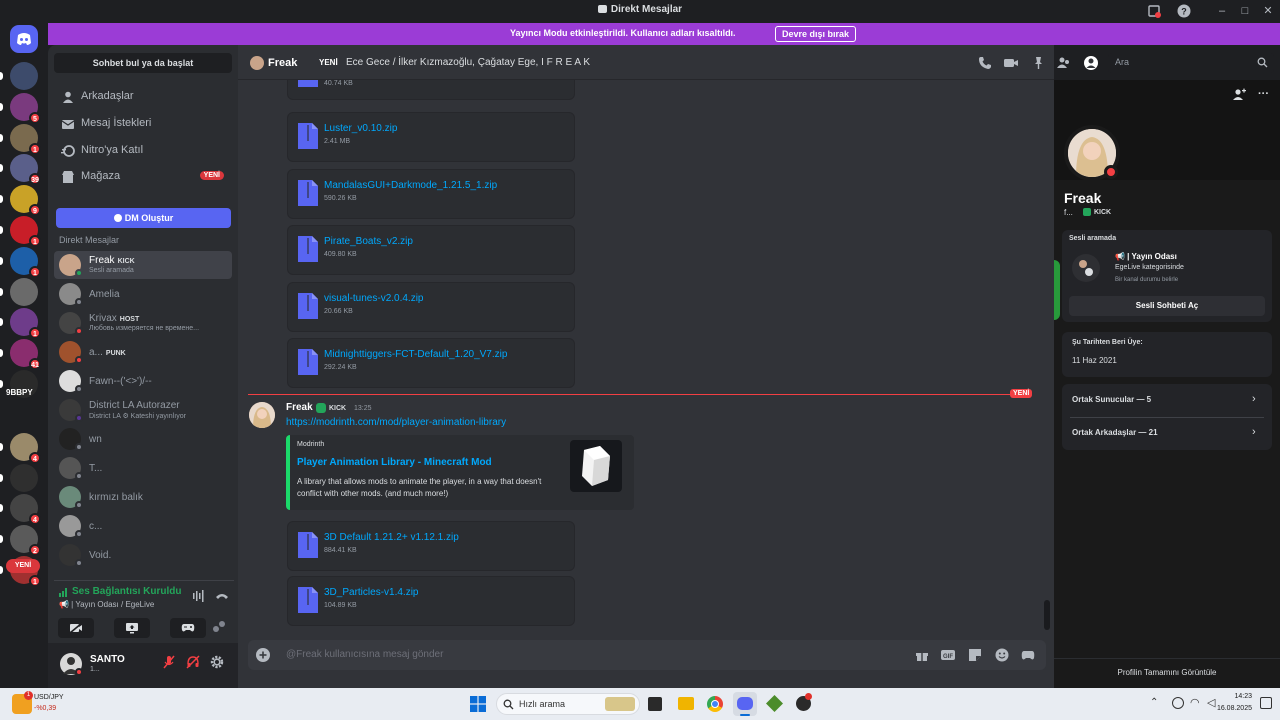 This screenshot has height=720, width=1280. Describe the element at coordinates (199, 596) in the screenshot. I see `noise-suppression-icon` at that location.